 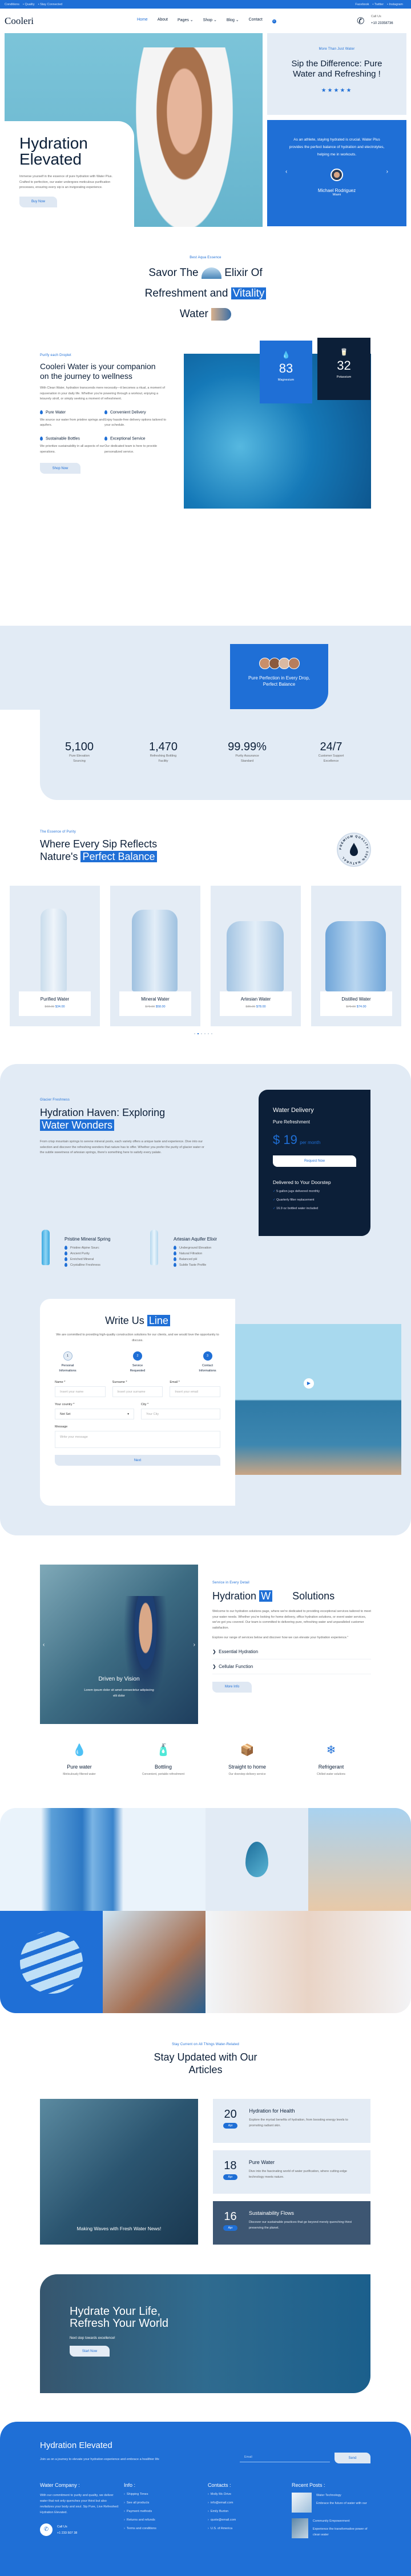 I want to click on accordion-item: ❯ Essential Hydration, so click(x=291, y=1652).